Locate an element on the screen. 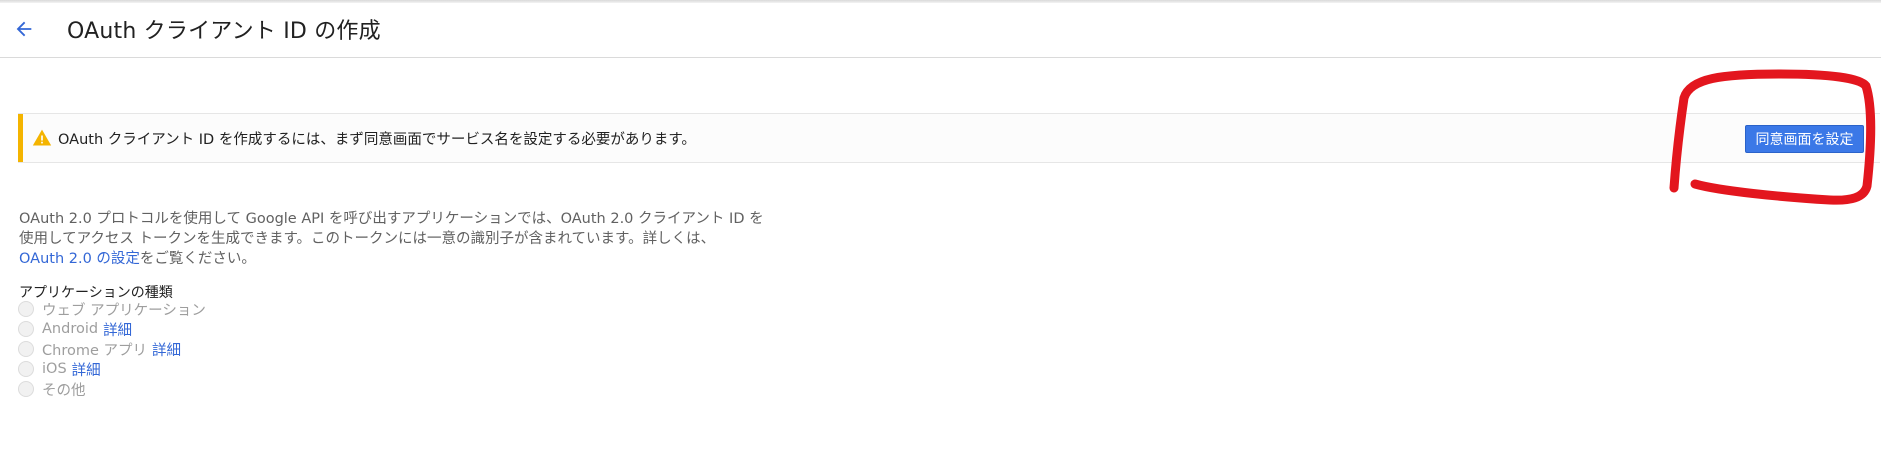  radio-option-ios: iOS 詳細 is located at coordinates (112, 369).